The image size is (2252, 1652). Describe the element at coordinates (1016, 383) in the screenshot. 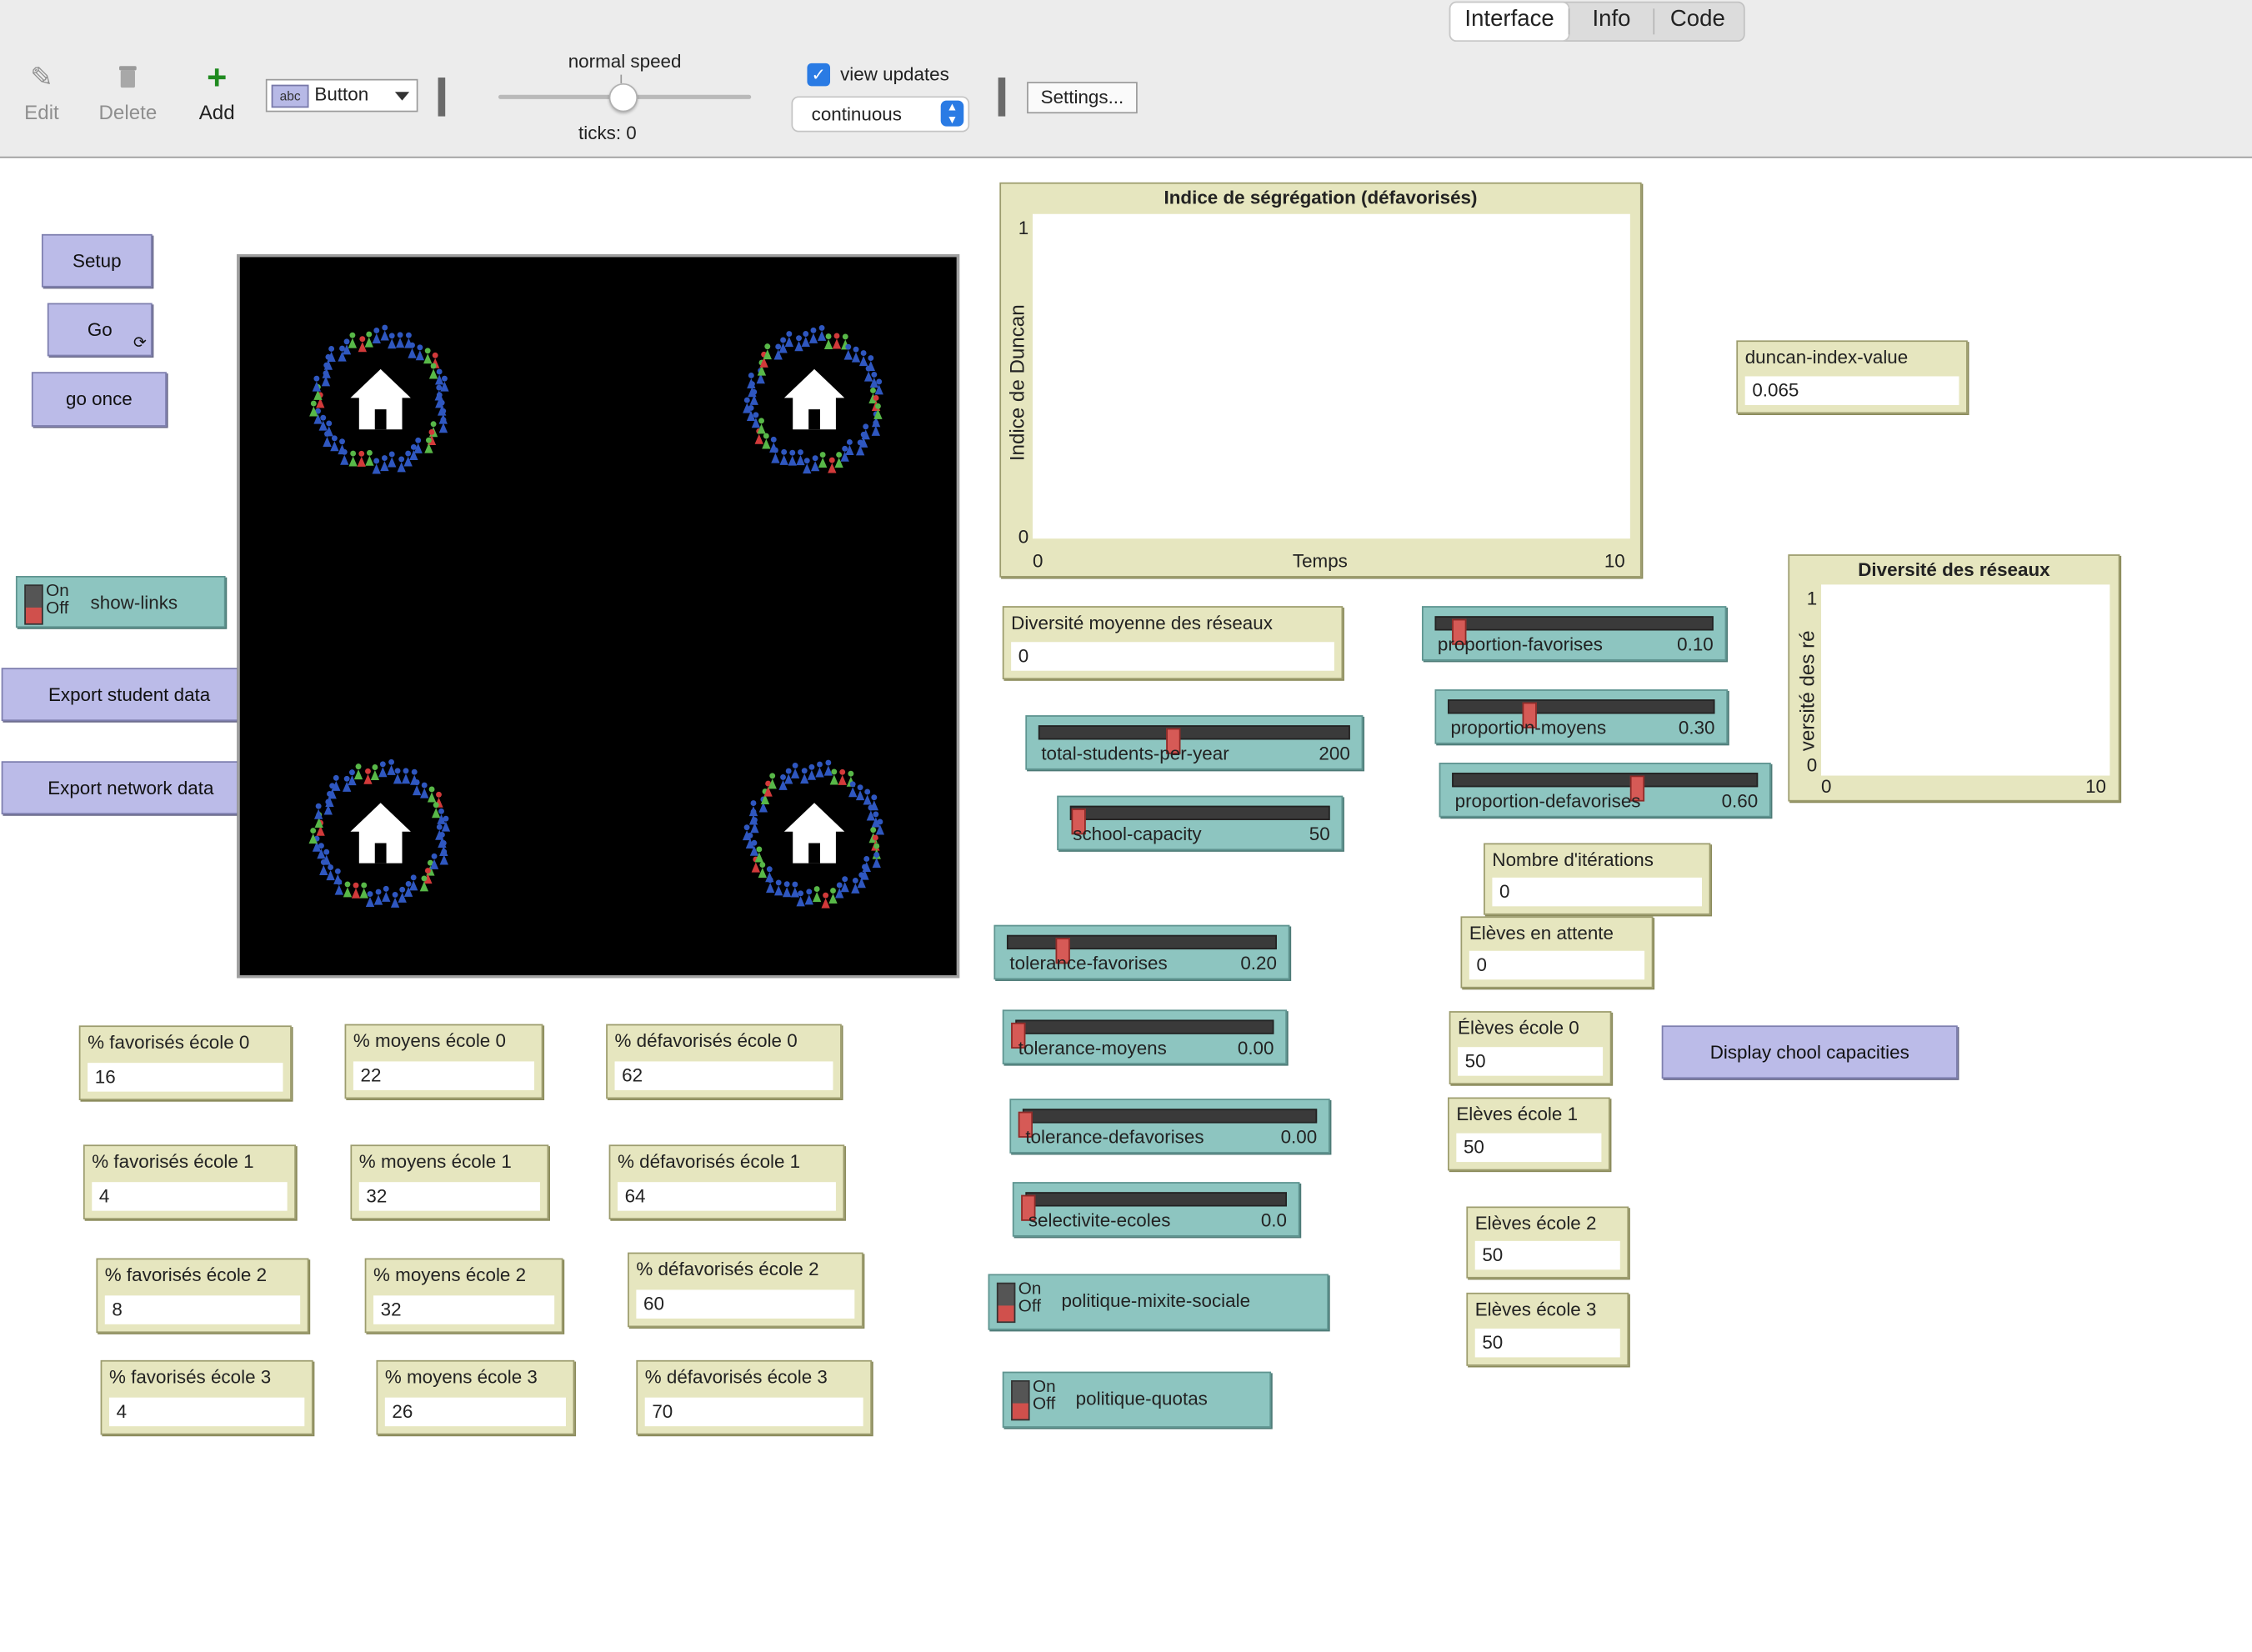

I see `plot-y-label: Indice de Duncan` at that location.